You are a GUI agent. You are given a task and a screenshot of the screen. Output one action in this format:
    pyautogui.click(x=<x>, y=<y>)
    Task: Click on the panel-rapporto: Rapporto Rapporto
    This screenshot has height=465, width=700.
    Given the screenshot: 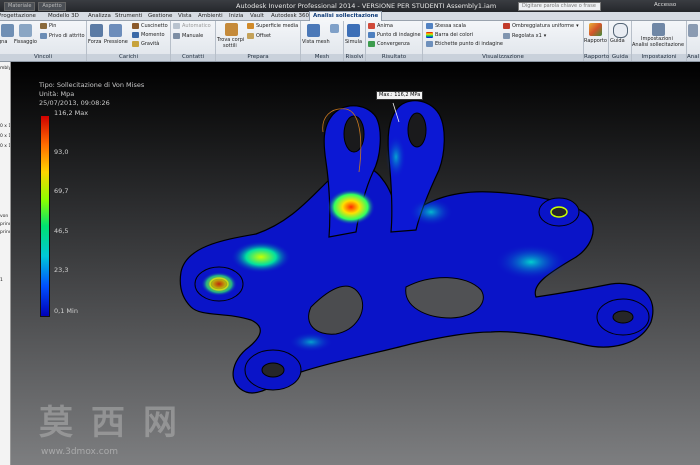 What is the action you would take?
    pyautogui.click(x=596, y=41)
    